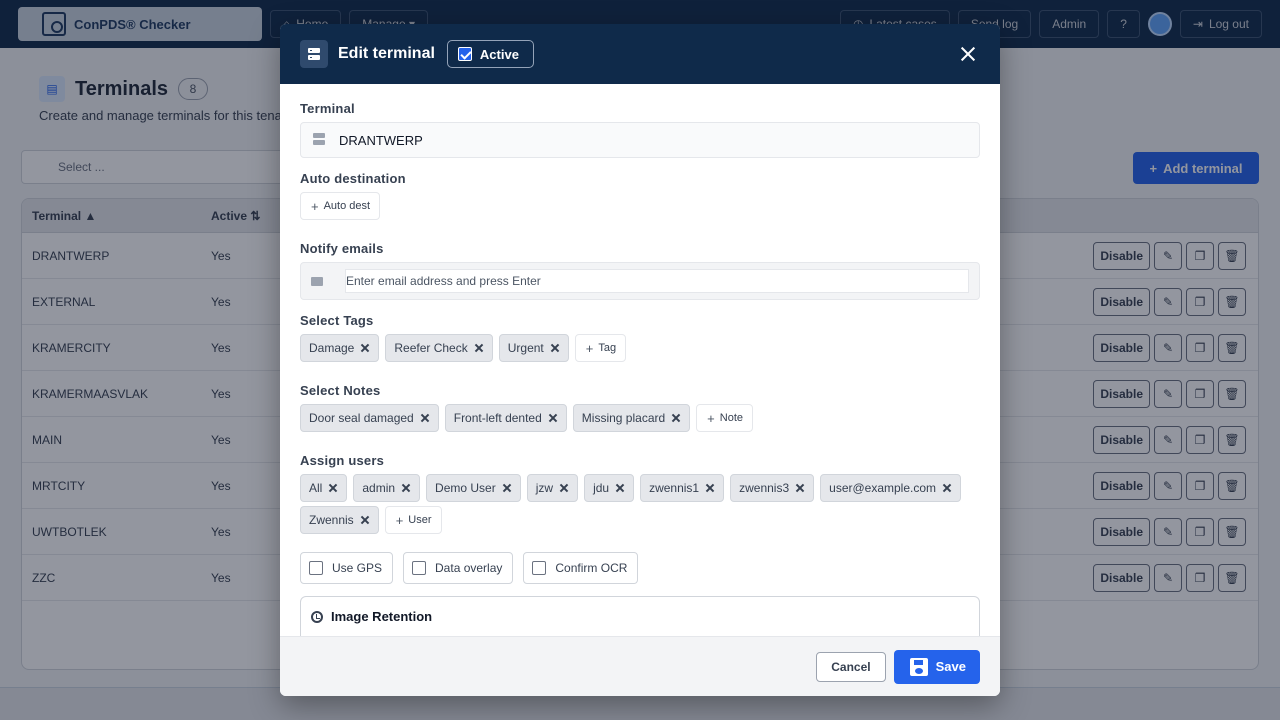 This screenshot has width=1280, height=720. What do you see at coordinates (317, 281) in the screenshot?
I see `mail-icon` at bounding box center [317, 281].